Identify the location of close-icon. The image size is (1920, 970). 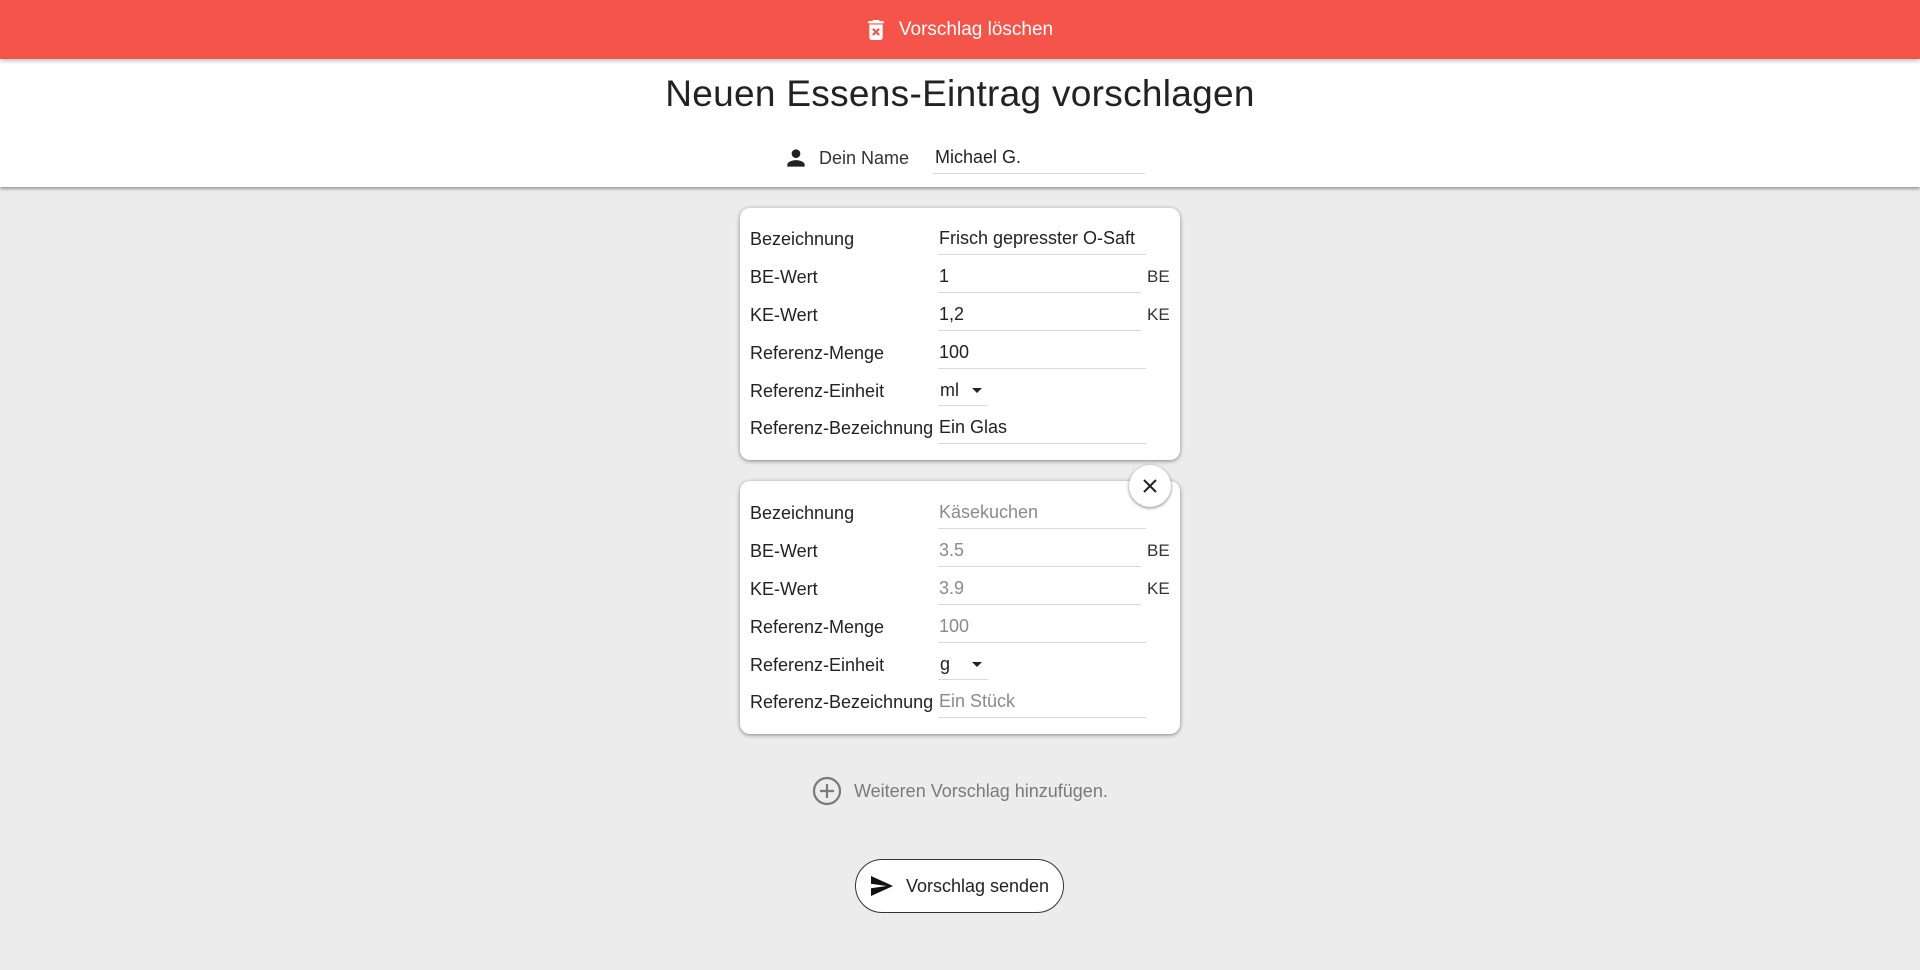
(1150, 486).